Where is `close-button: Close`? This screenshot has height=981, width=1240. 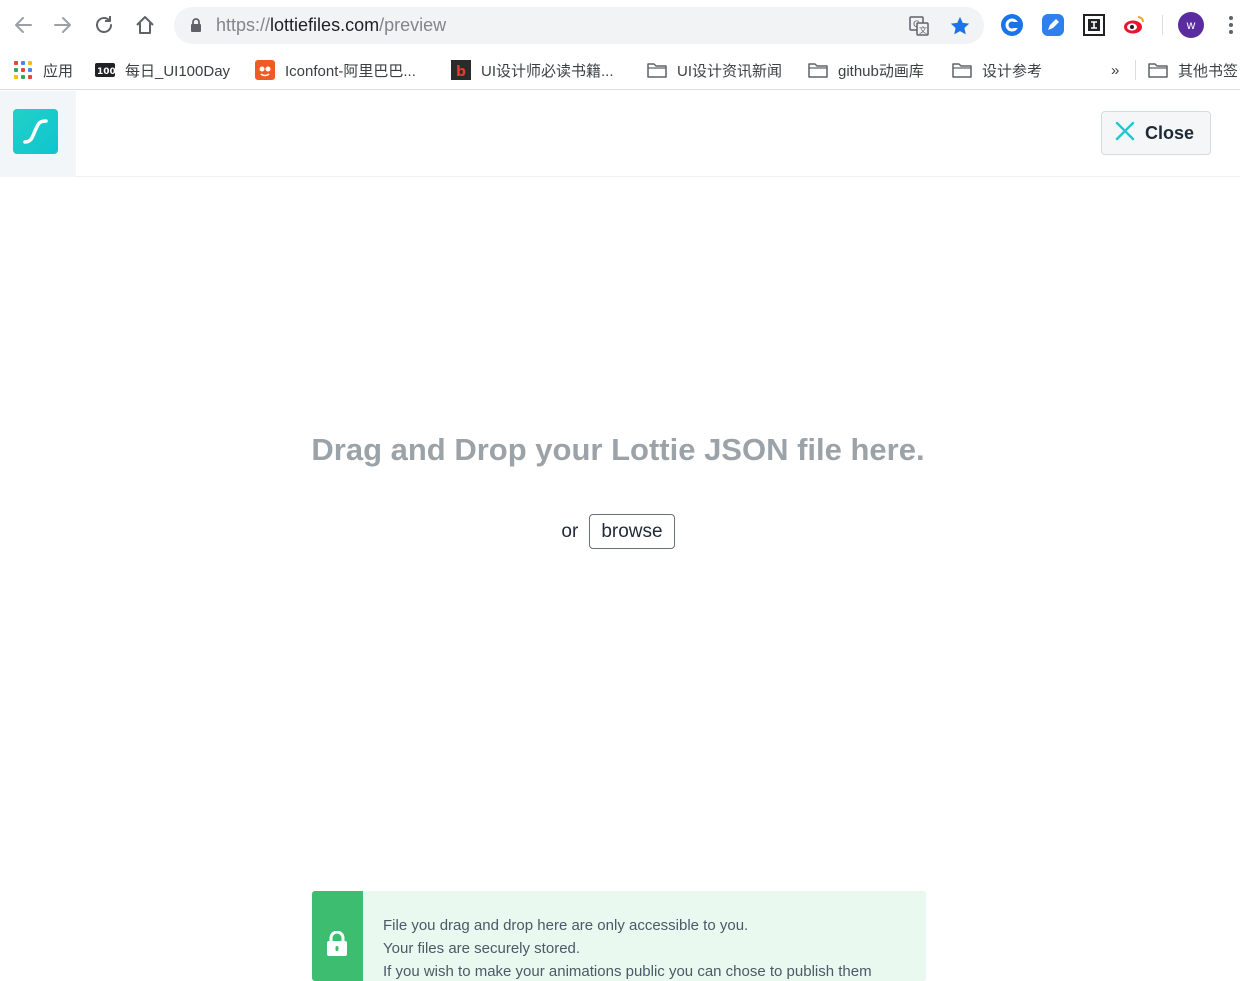 close-button: Close is located at coordinates (1156, 133).